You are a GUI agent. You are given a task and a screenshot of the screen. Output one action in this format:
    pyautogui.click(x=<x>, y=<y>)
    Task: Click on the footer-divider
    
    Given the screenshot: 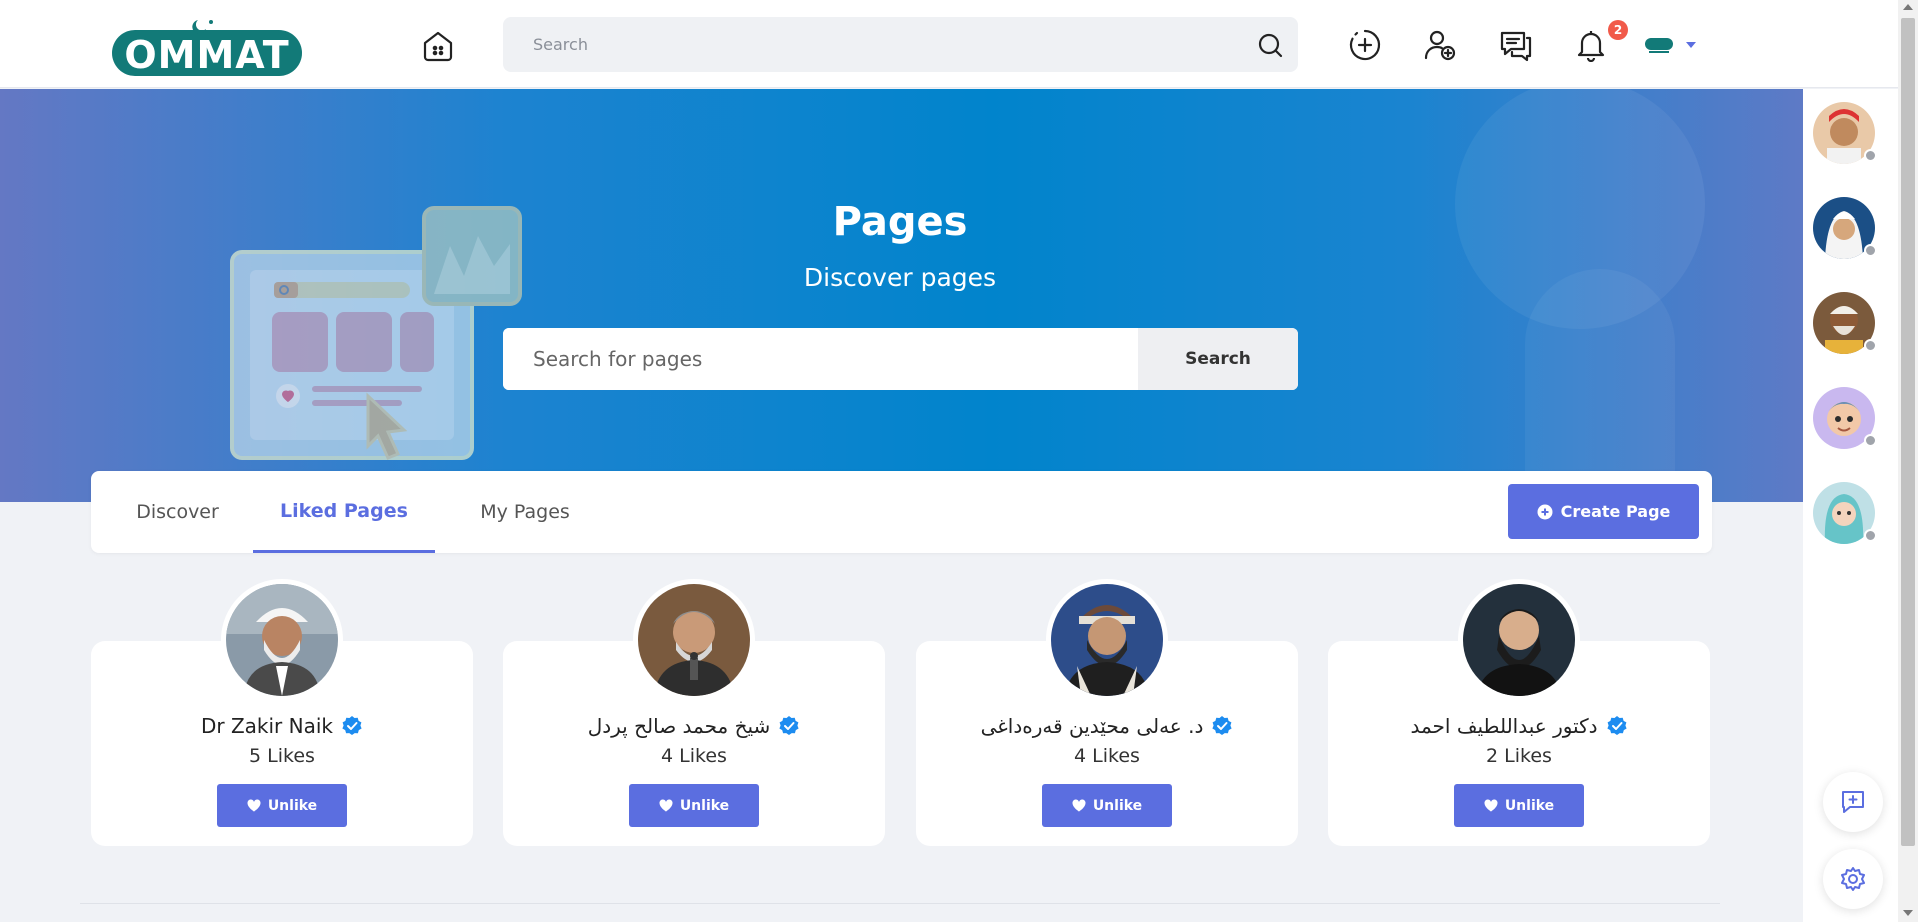 What is the action you would take?
    pyautogui.click(x=900, y=903)
    